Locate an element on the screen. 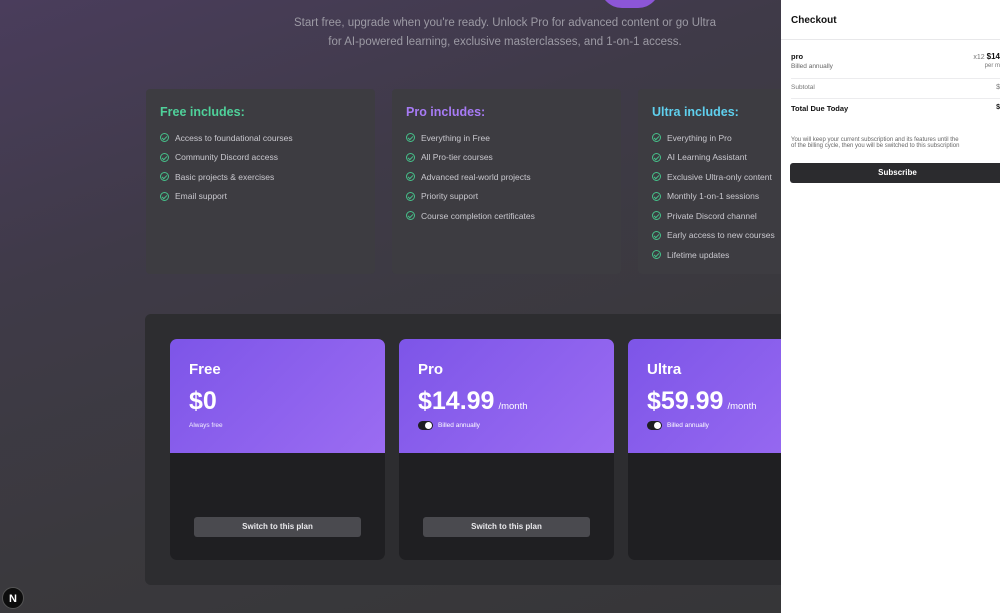 The height and width of the screenshot is (613, 1000). plan-name: Free is located at coordinates (205, 369).